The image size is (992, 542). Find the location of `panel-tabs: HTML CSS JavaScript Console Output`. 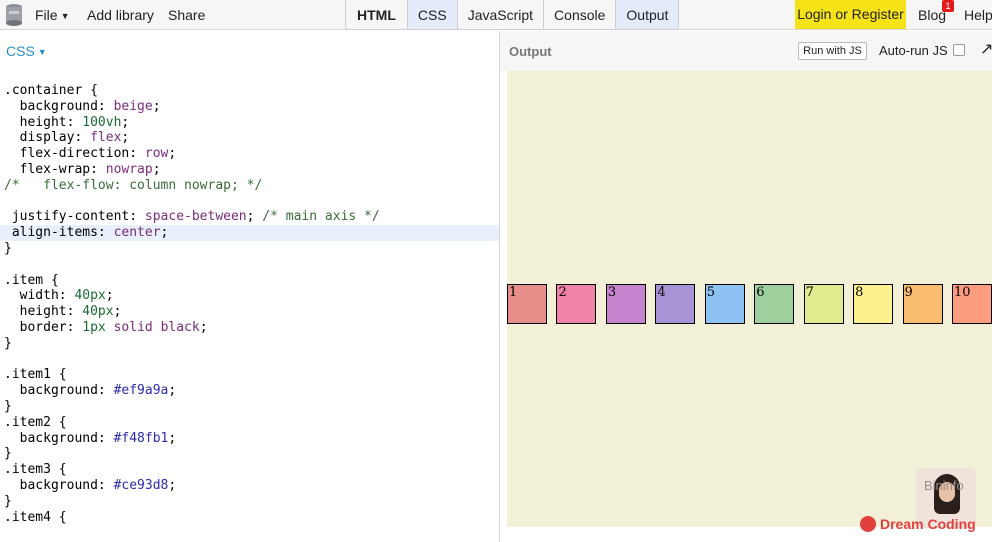

panel-tabs: HTML CSS JavaScript Console Output is located at coordinates (512, 15).